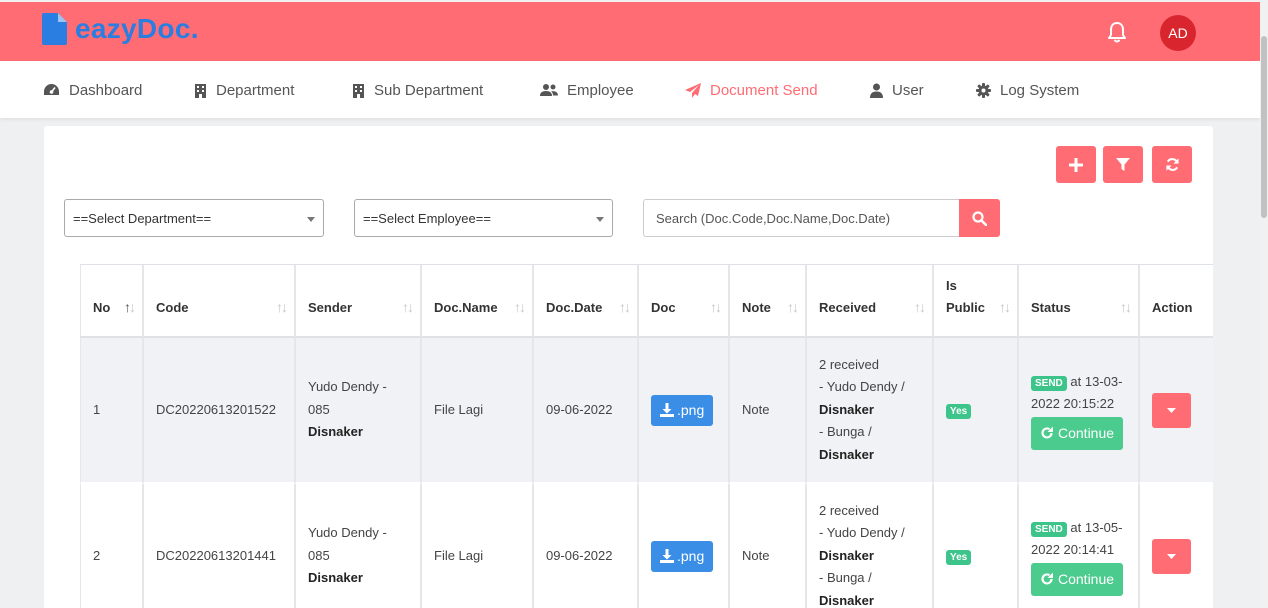  What do you see at coordinates (1264, 127) in the screenshot?
I see `scrollbar-thumb` at bounding box center [1264, 127].